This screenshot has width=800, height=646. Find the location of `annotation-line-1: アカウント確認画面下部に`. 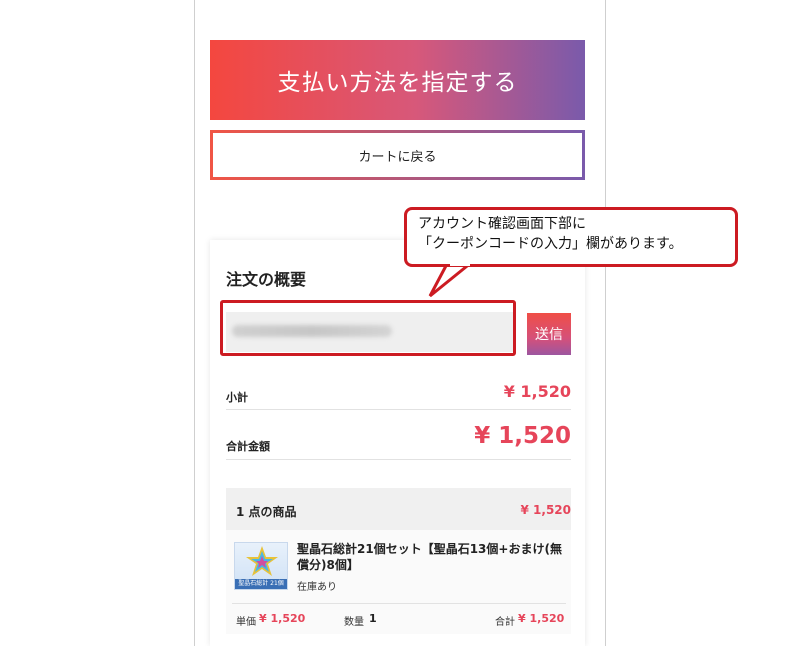

annotation-line-1: アカウント確認画面下部に is located at coordinates (502, 224).